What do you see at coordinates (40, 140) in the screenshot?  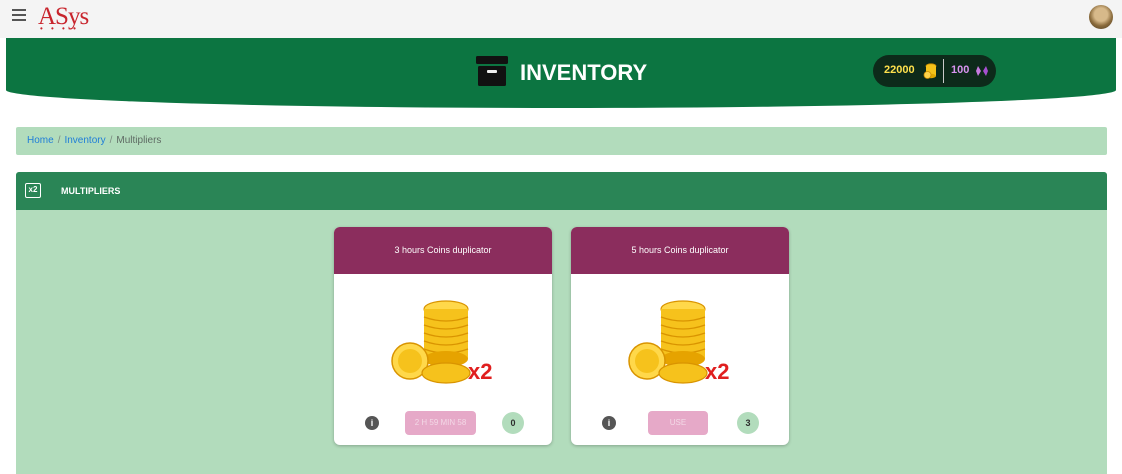 I see `breadcrumb-home-link: Home` at bounding box center [40, 140].